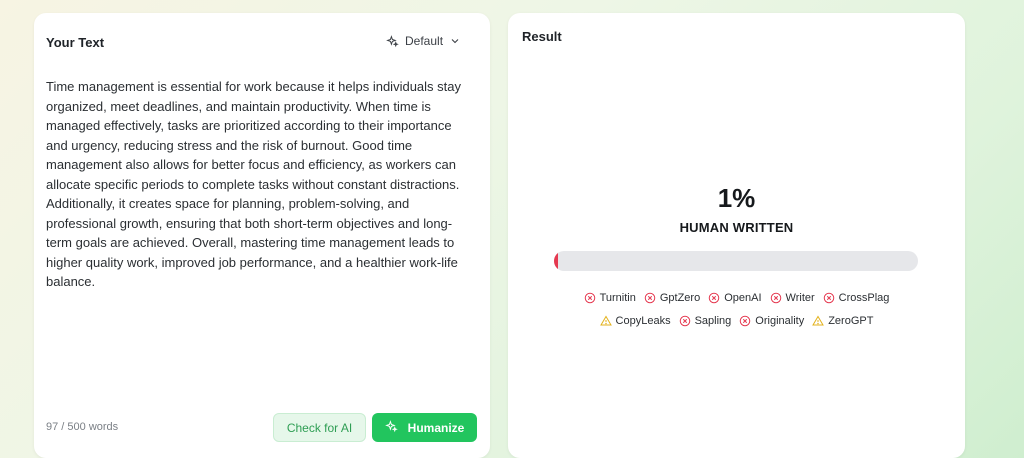  Describe the element at coordinates (800, 298) in the screenshot. I see `detector-label: Writer` at that location.